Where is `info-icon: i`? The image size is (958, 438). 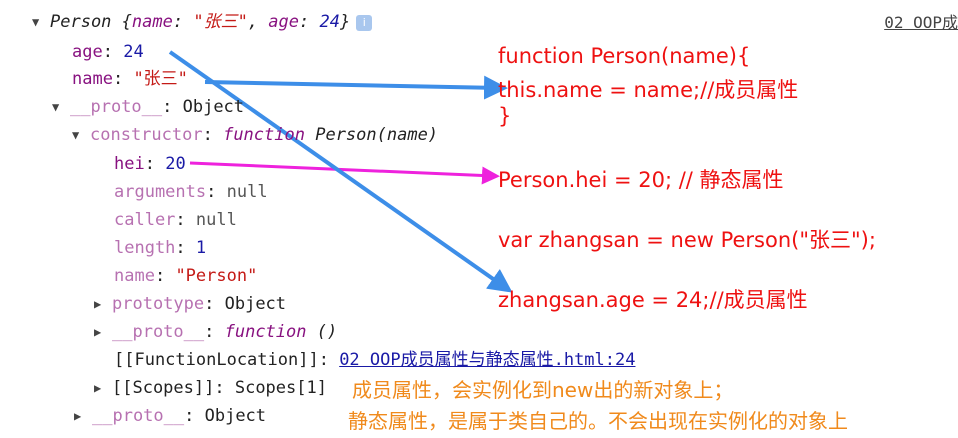
info-icon: i is located at coordinates (364, 23).